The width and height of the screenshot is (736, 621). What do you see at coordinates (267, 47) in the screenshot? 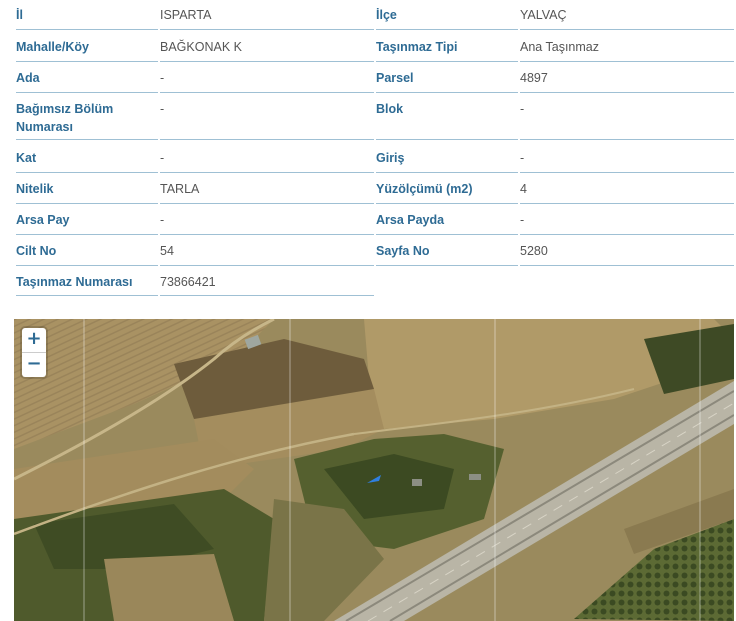
I see `mahalle-value: BAĞKONAK K` at bounding box center [267, 47].